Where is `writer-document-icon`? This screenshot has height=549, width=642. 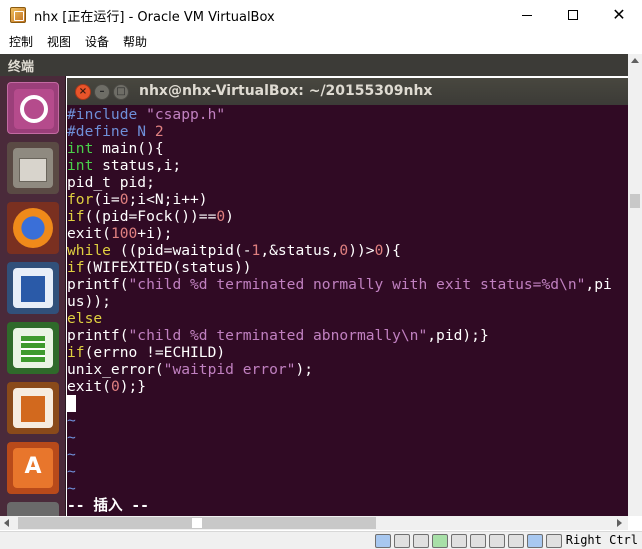
writer-document-icon is located at coordinates (33, 289).